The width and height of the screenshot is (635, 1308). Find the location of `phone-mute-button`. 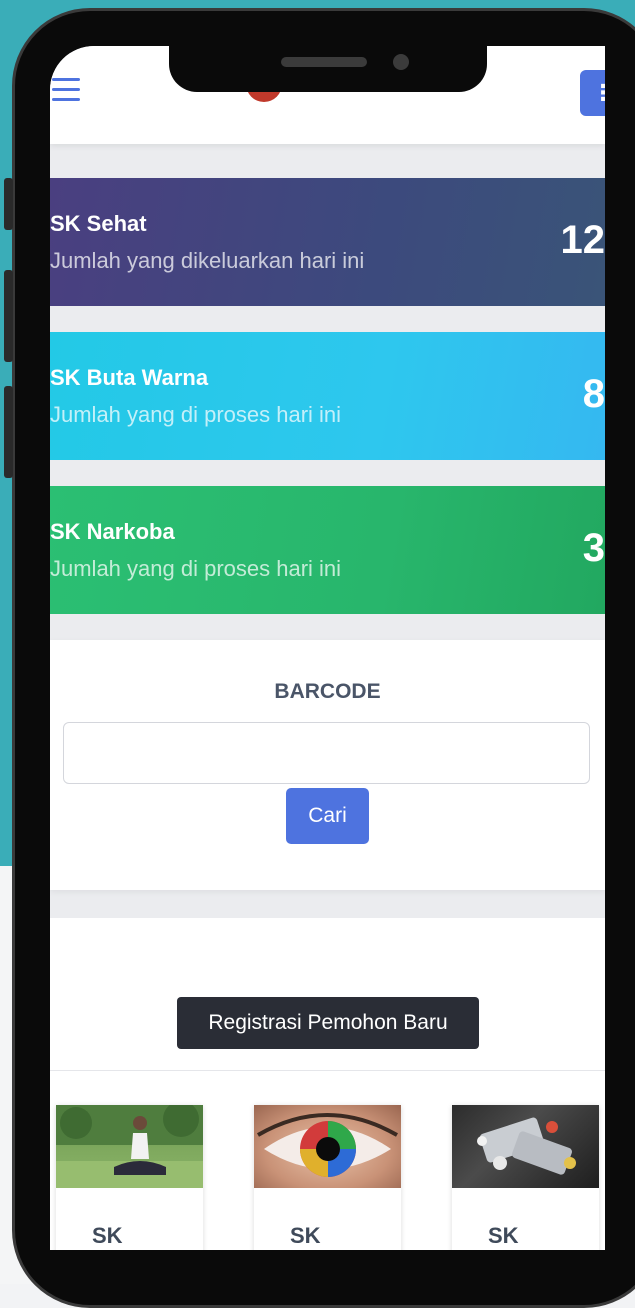

phone-mute-button is located at coordinates (8, 204).